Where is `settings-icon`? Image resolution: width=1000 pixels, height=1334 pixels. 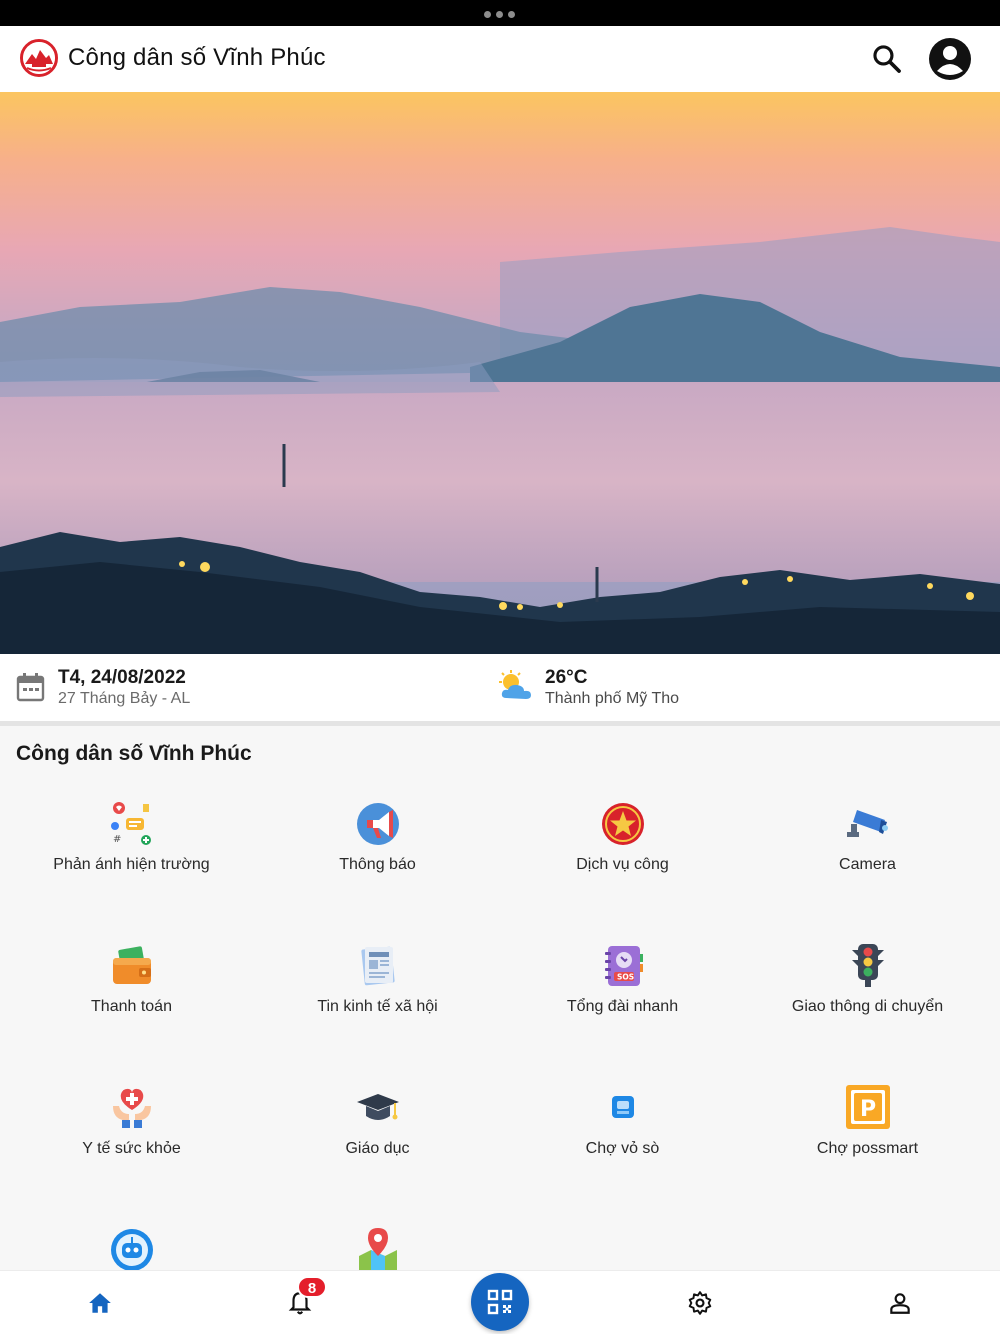
settings-icon is located at coordinates (700, 1302).